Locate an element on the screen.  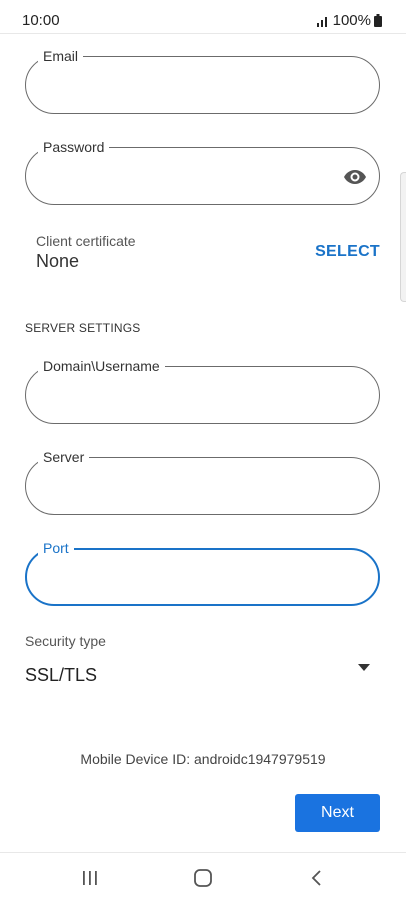
password-input is located at coordinates (186, 178).